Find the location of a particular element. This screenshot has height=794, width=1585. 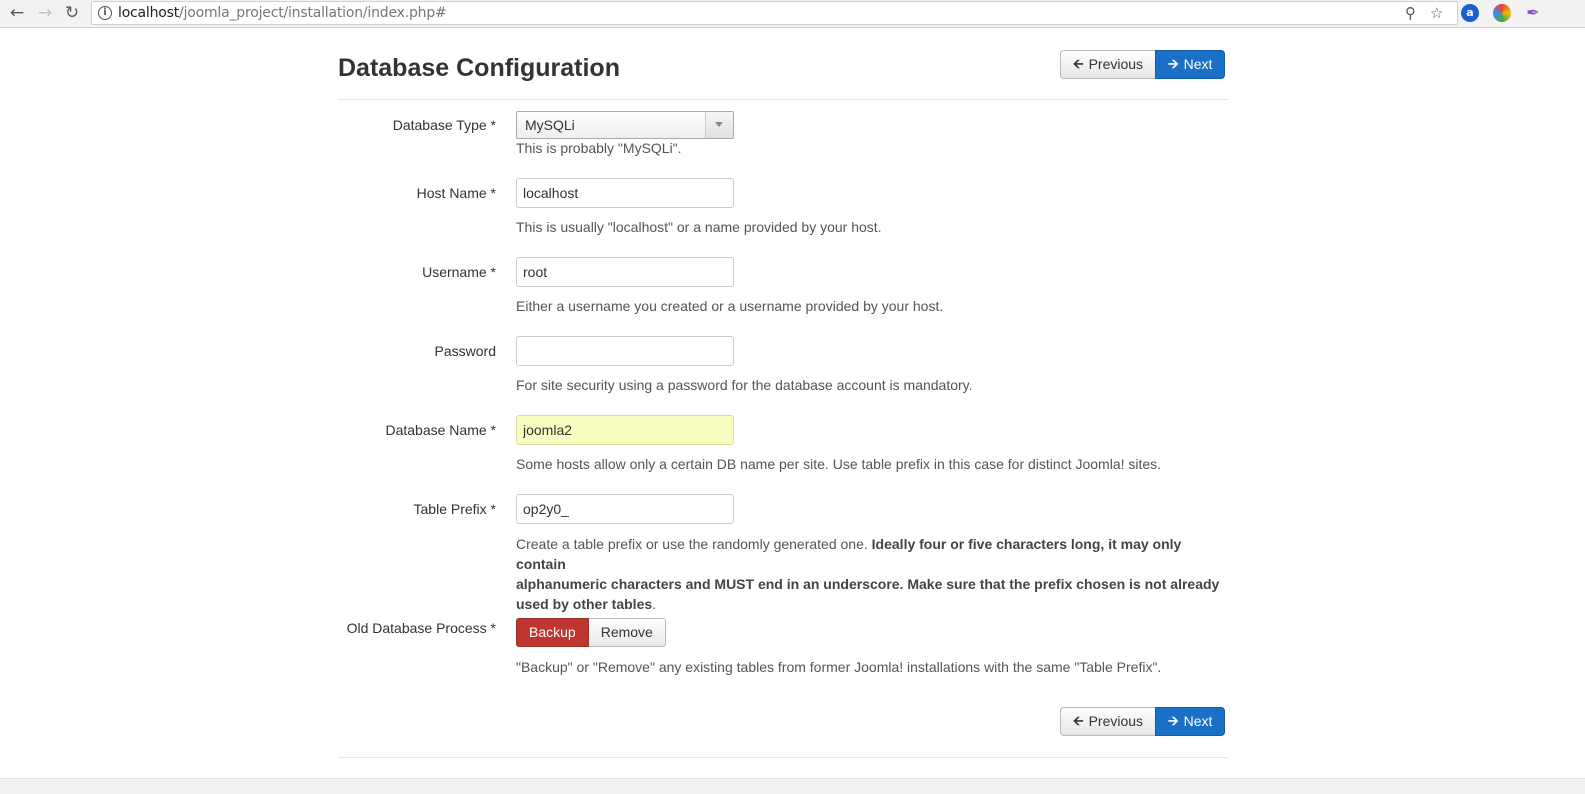

next-button-bottom: 🡪 Next is located at coordinates (1190, 721).